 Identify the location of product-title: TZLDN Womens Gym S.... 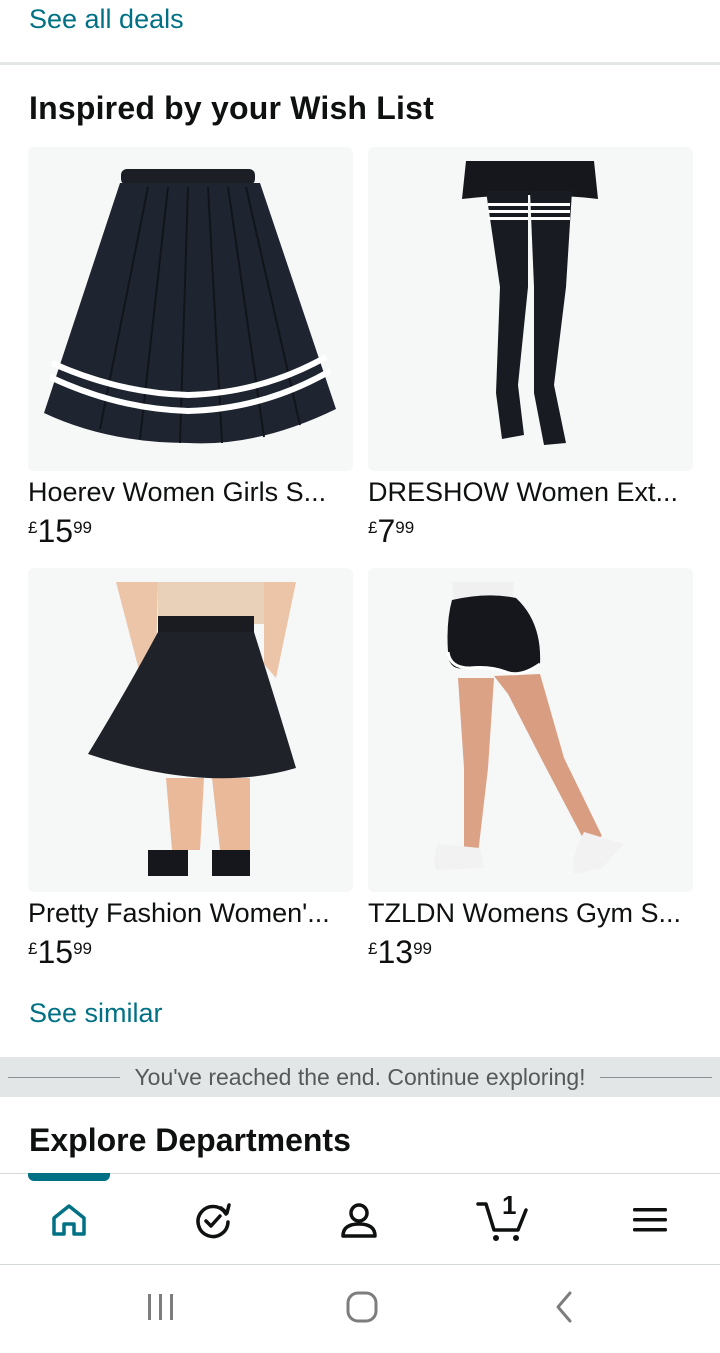
(530, 913).